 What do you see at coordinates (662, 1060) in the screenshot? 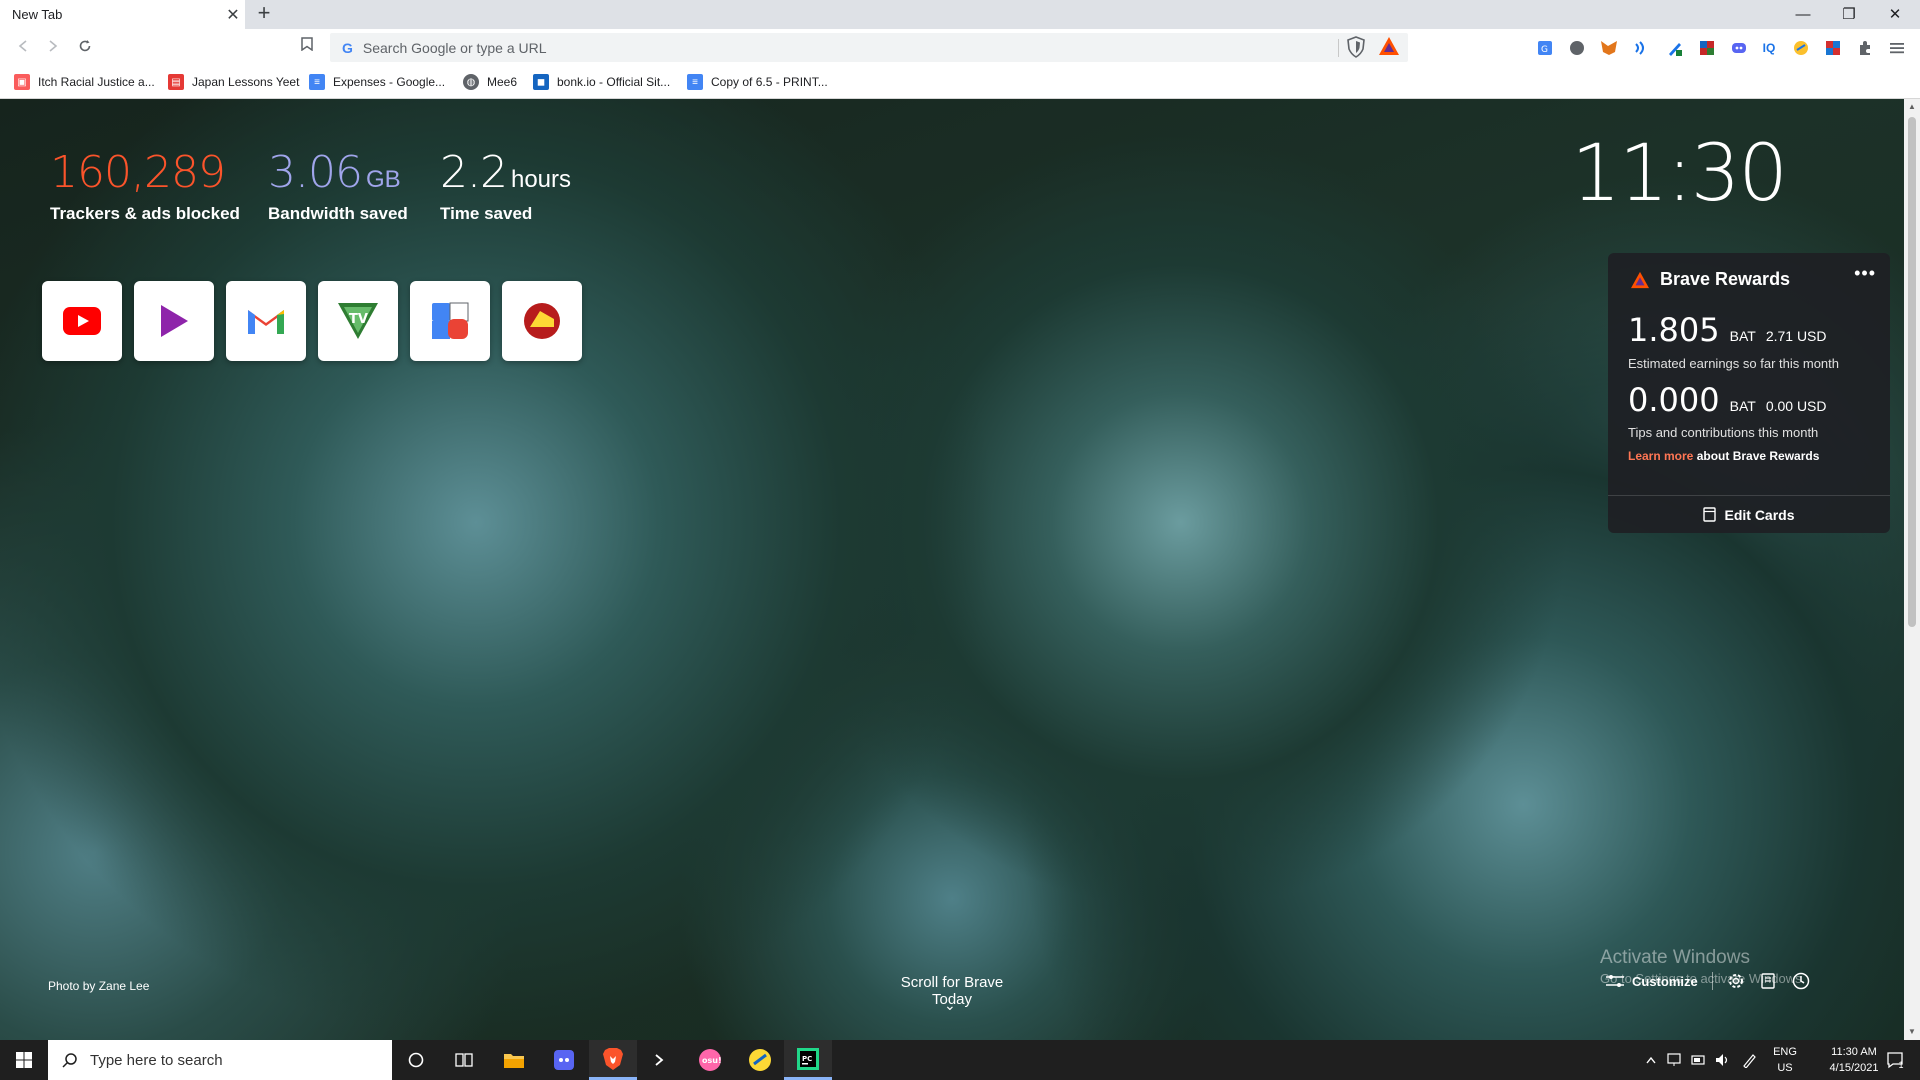
I see `terminal-taskbar-button` at bounding box center [662, 1060].